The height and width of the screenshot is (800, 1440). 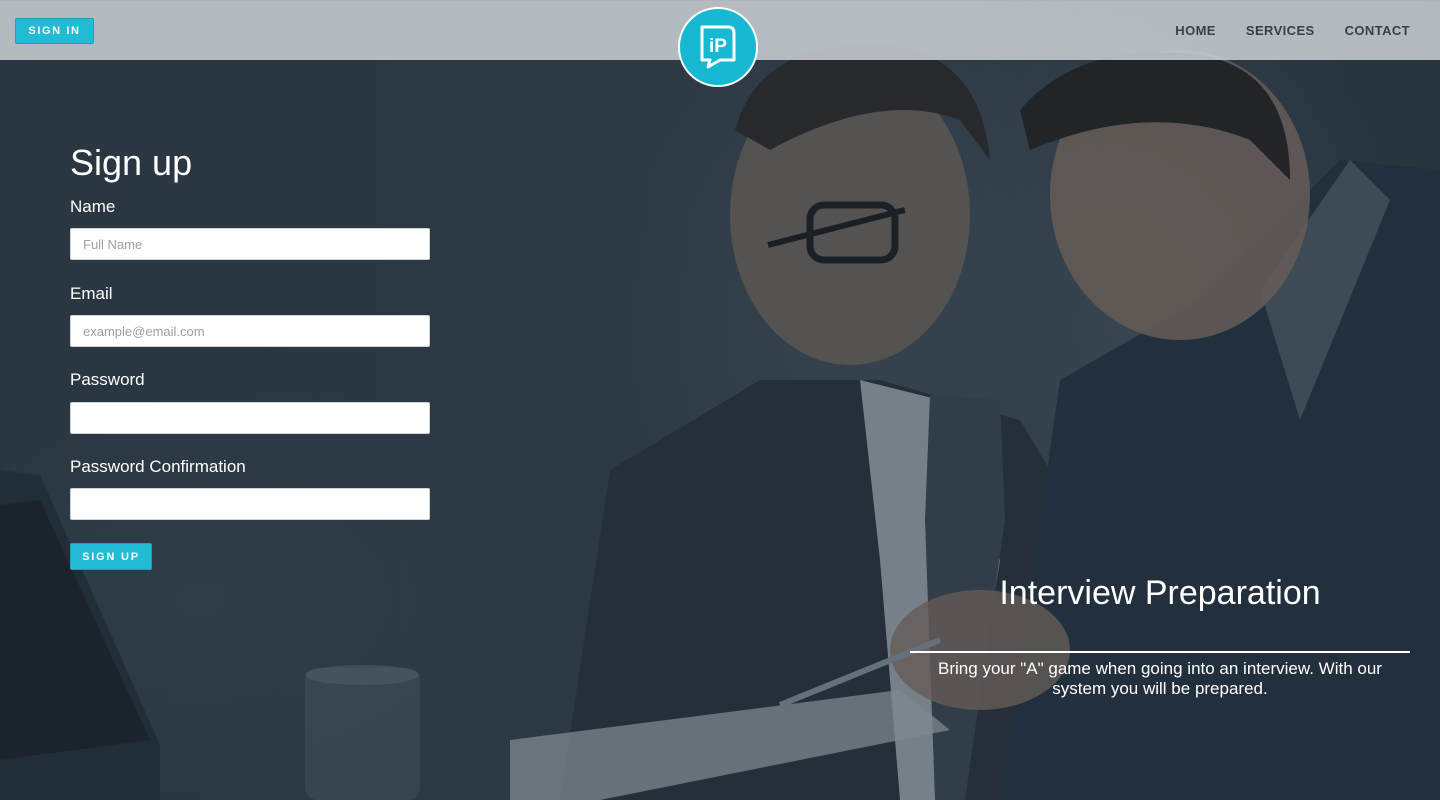 I want to click on form-title: Sign up, so click(x=131, y=162).